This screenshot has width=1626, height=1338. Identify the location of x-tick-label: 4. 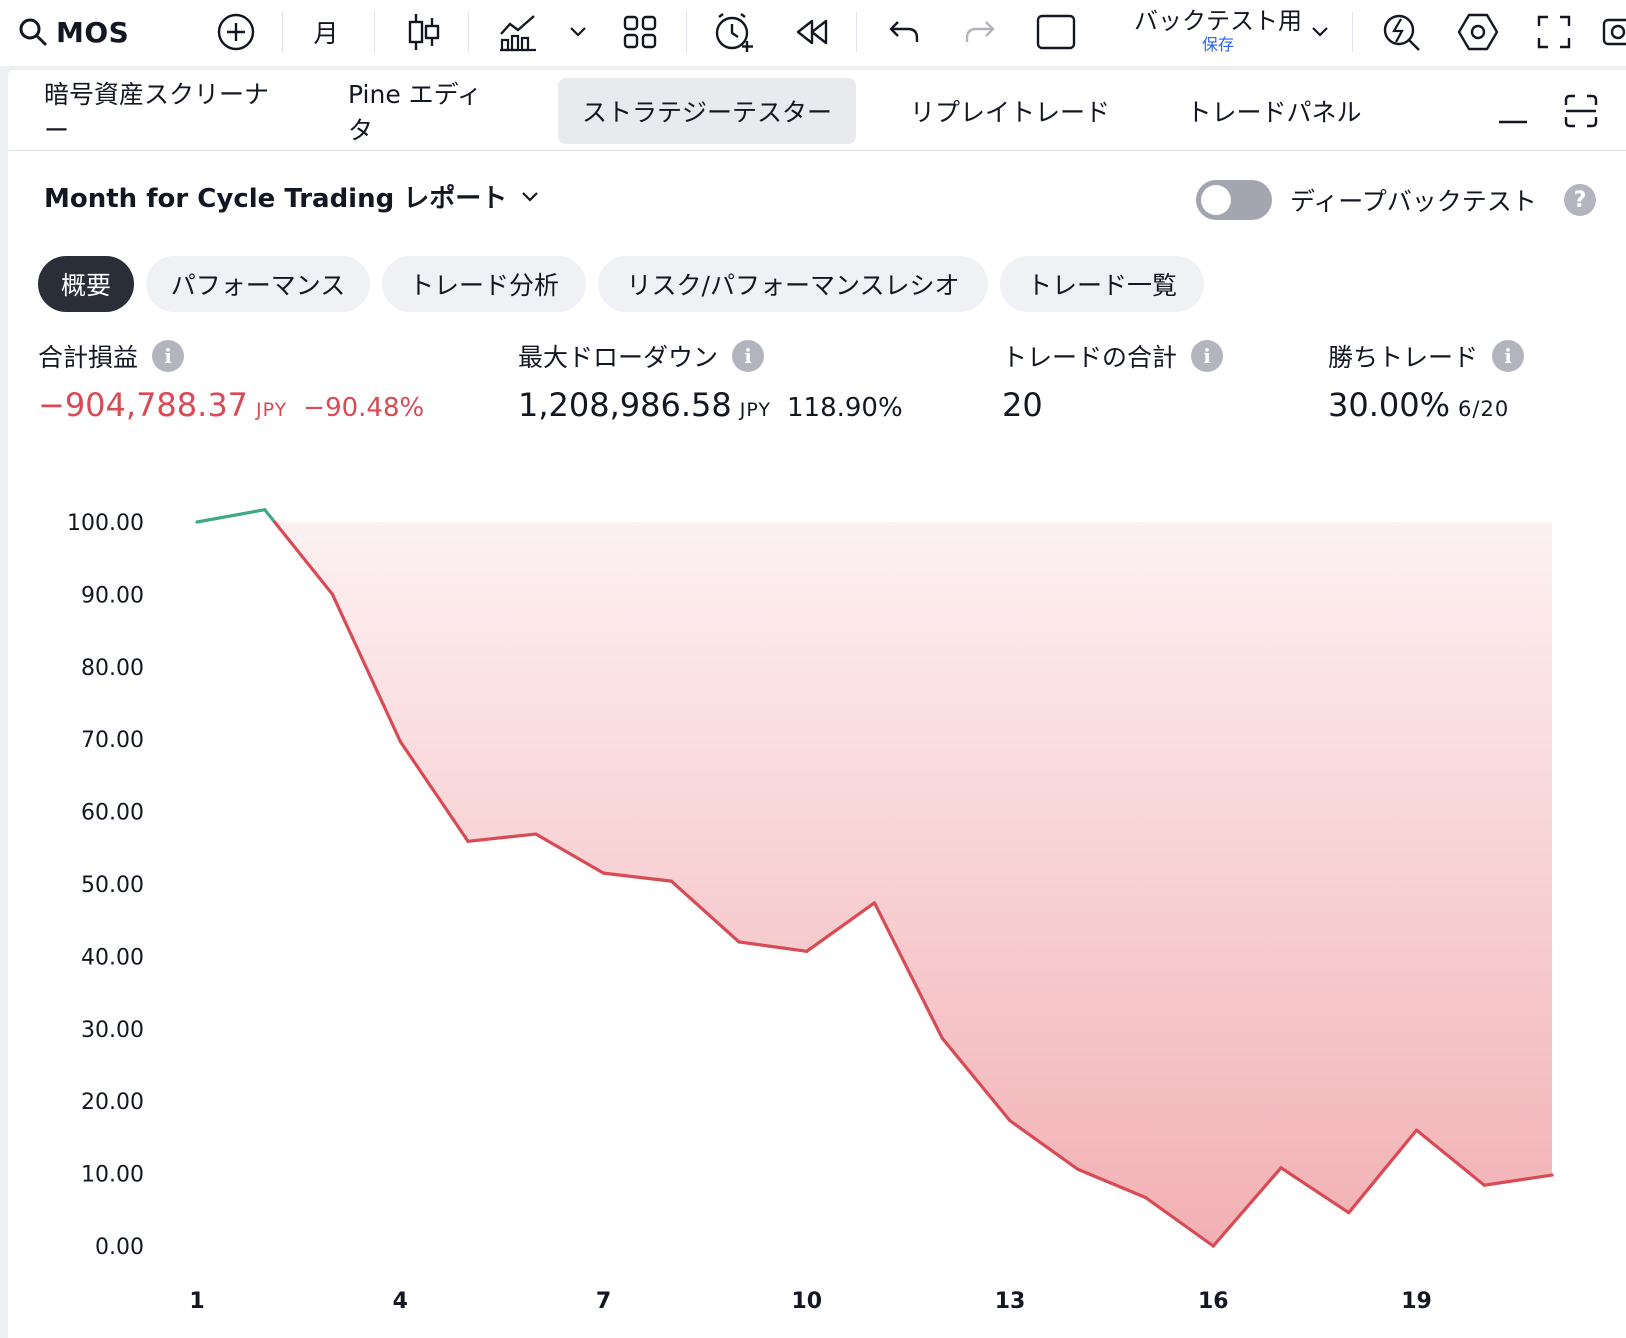
(400, 1301).